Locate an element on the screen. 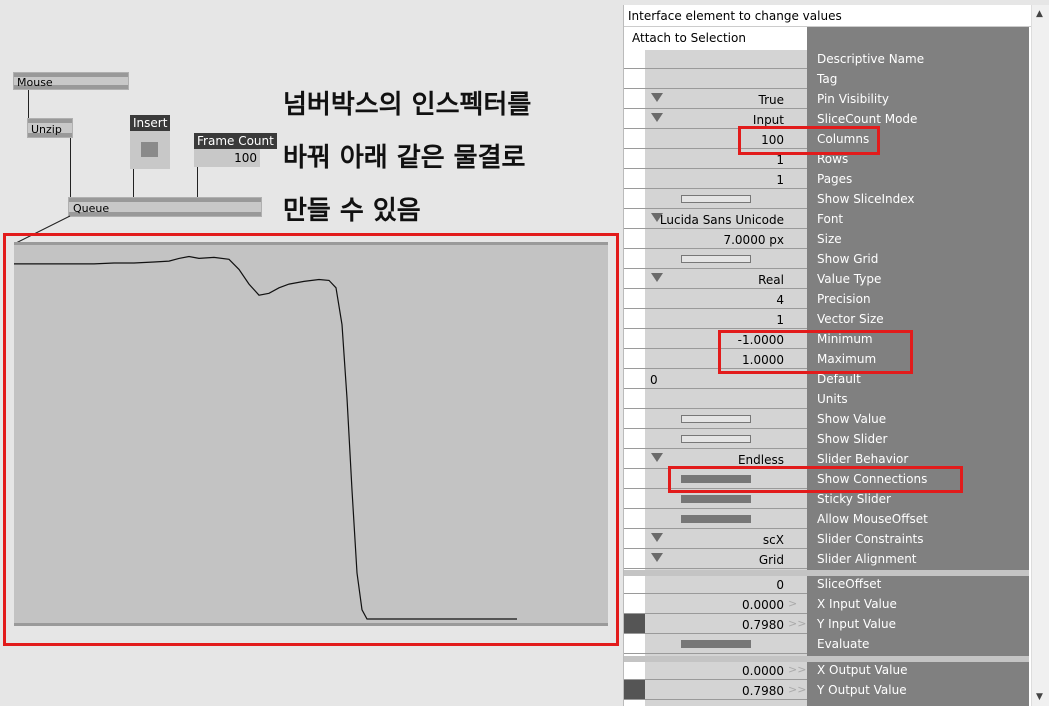 The image size is (1049, 706). property-row-show-slider: Show Slider is located at coordinates (826, 439).